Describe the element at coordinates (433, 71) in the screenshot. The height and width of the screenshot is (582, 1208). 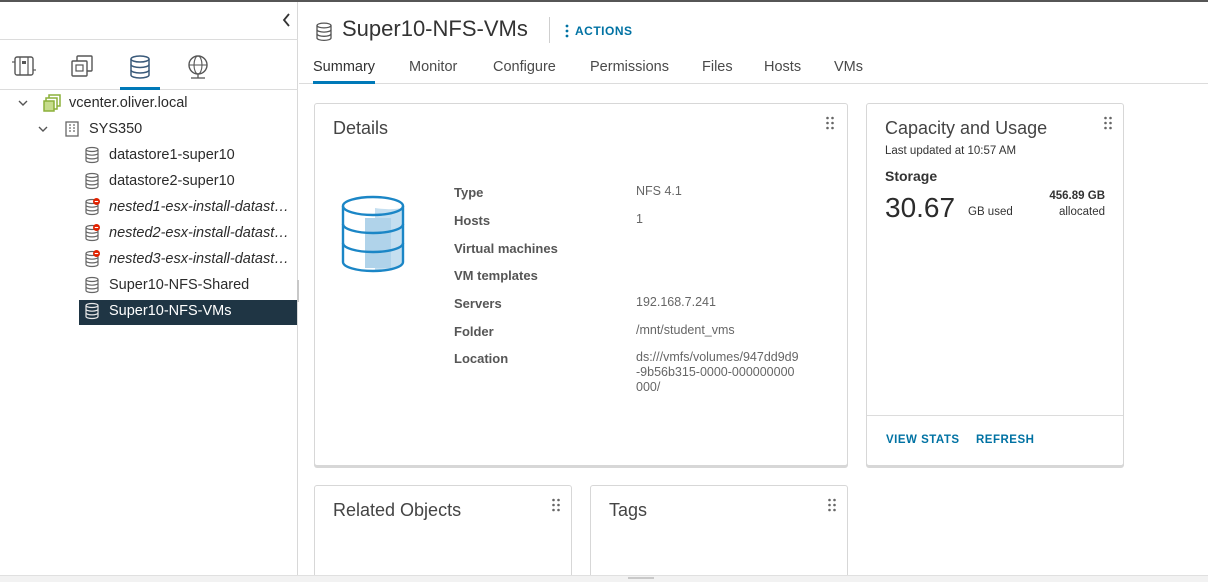
I see `tab-monitor: Monitor` at that location.